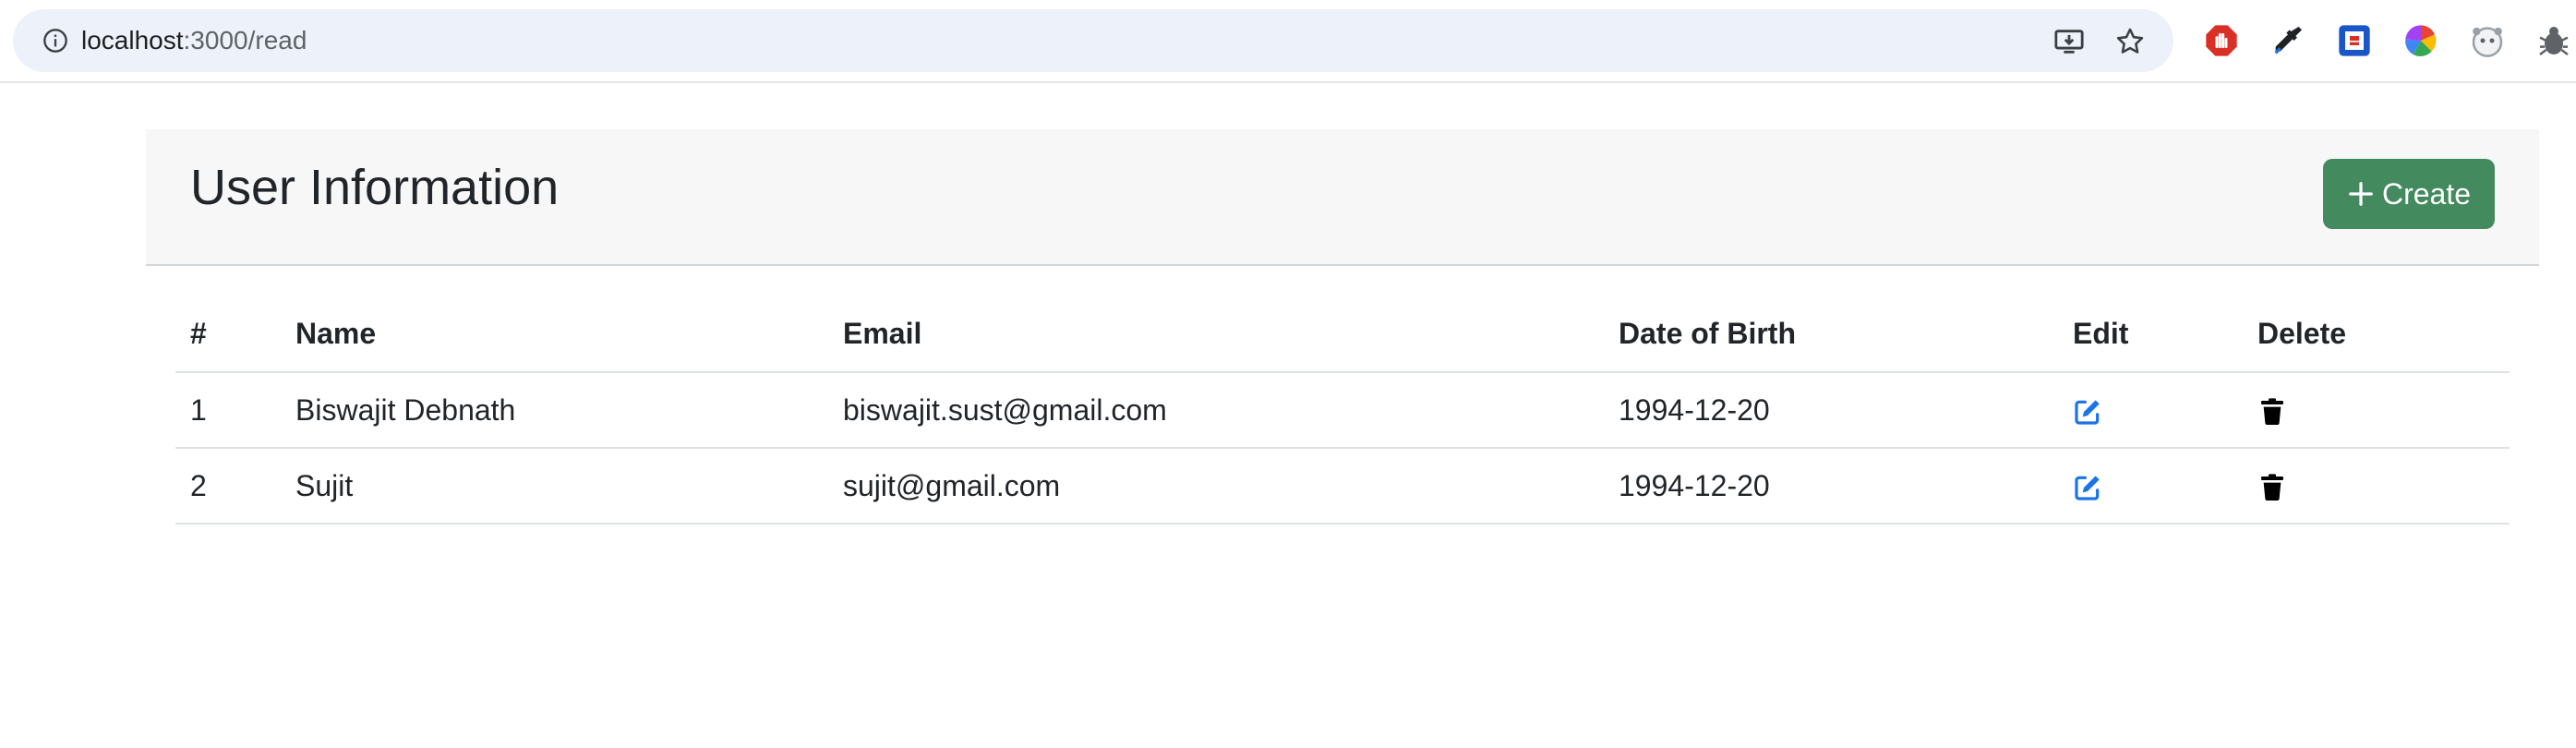 The width and height of the screenshot is (2576, 748). What do you see at coordinates (2354, 41) in the screenshot?
I see `screen-capture-extension-icon` at bounding box center [2354, 41].